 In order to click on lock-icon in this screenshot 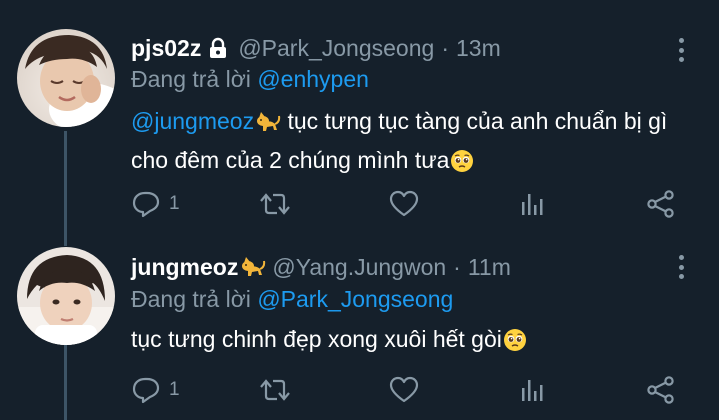, I will do `click(218, 48)`.